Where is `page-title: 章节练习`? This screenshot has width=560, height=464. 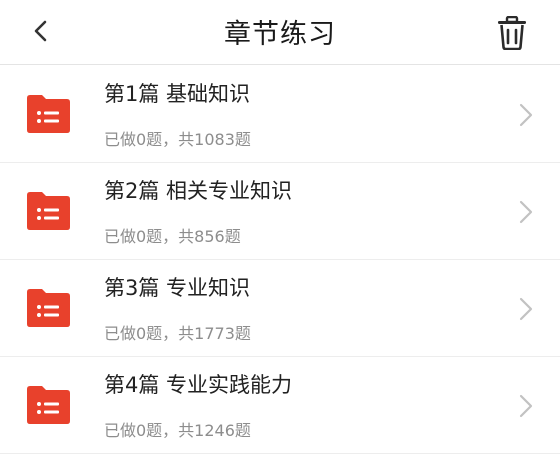
page-title: 章节练习 is located at coordinates (280, 34).